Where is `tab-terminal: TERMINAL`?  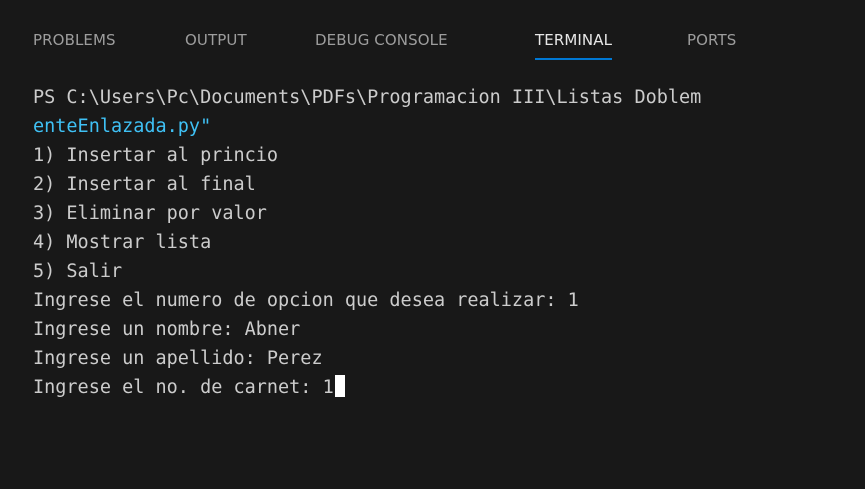 tab-terminal: TERMINAL is located at coordinates (574, 45).